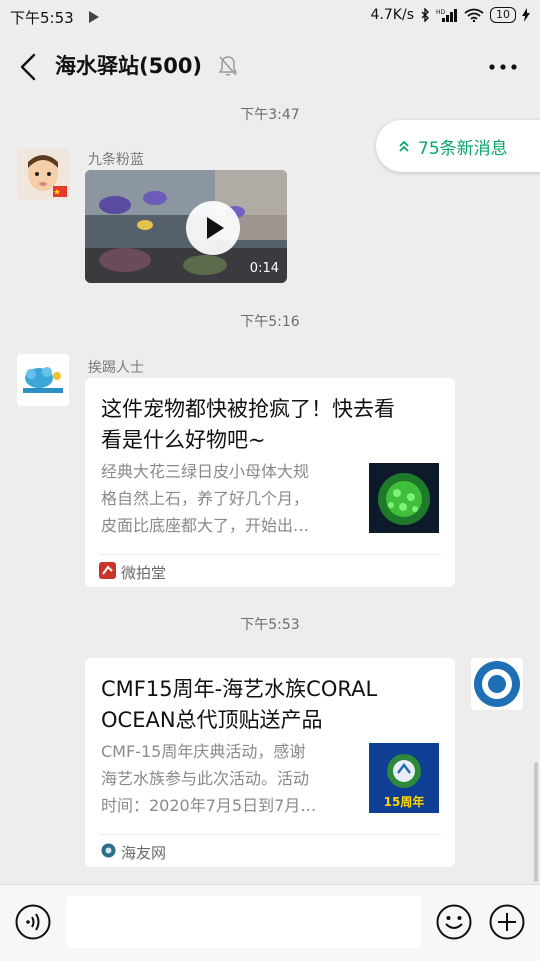 The image size is (540, 961). I want to click on plus-icon, so click(507, 922).